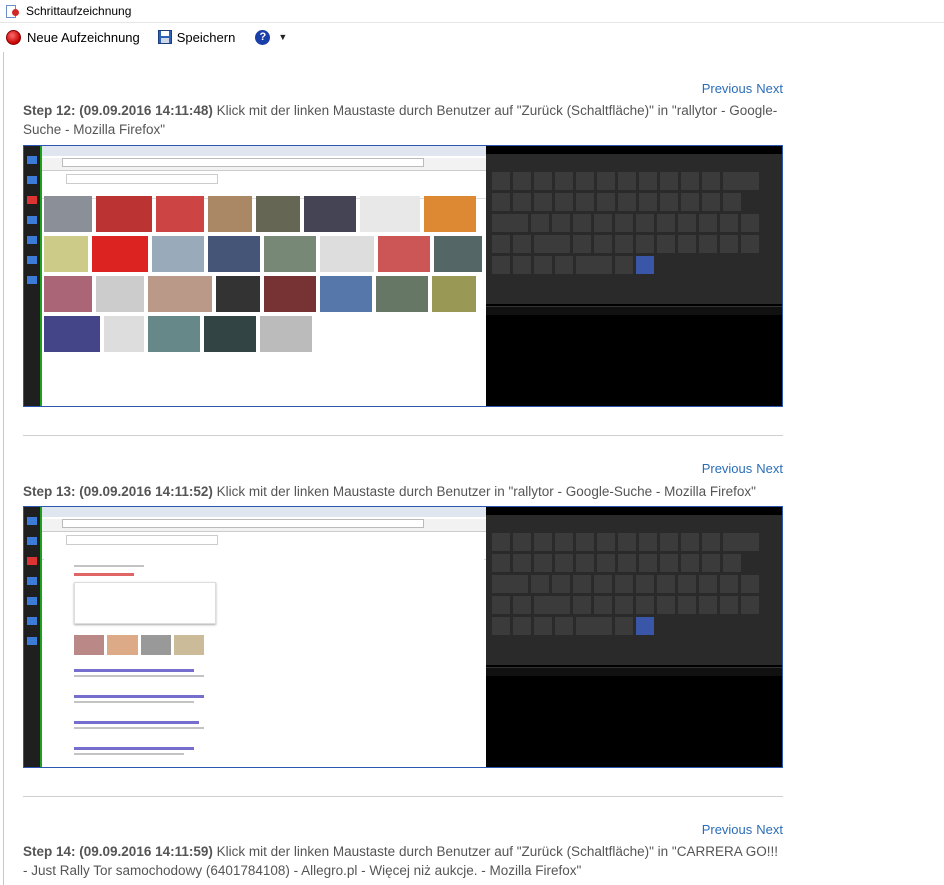 Image resolution: width=944 pixels, height=885 pixels. I want to click on search-results-page, so click(264, 662).